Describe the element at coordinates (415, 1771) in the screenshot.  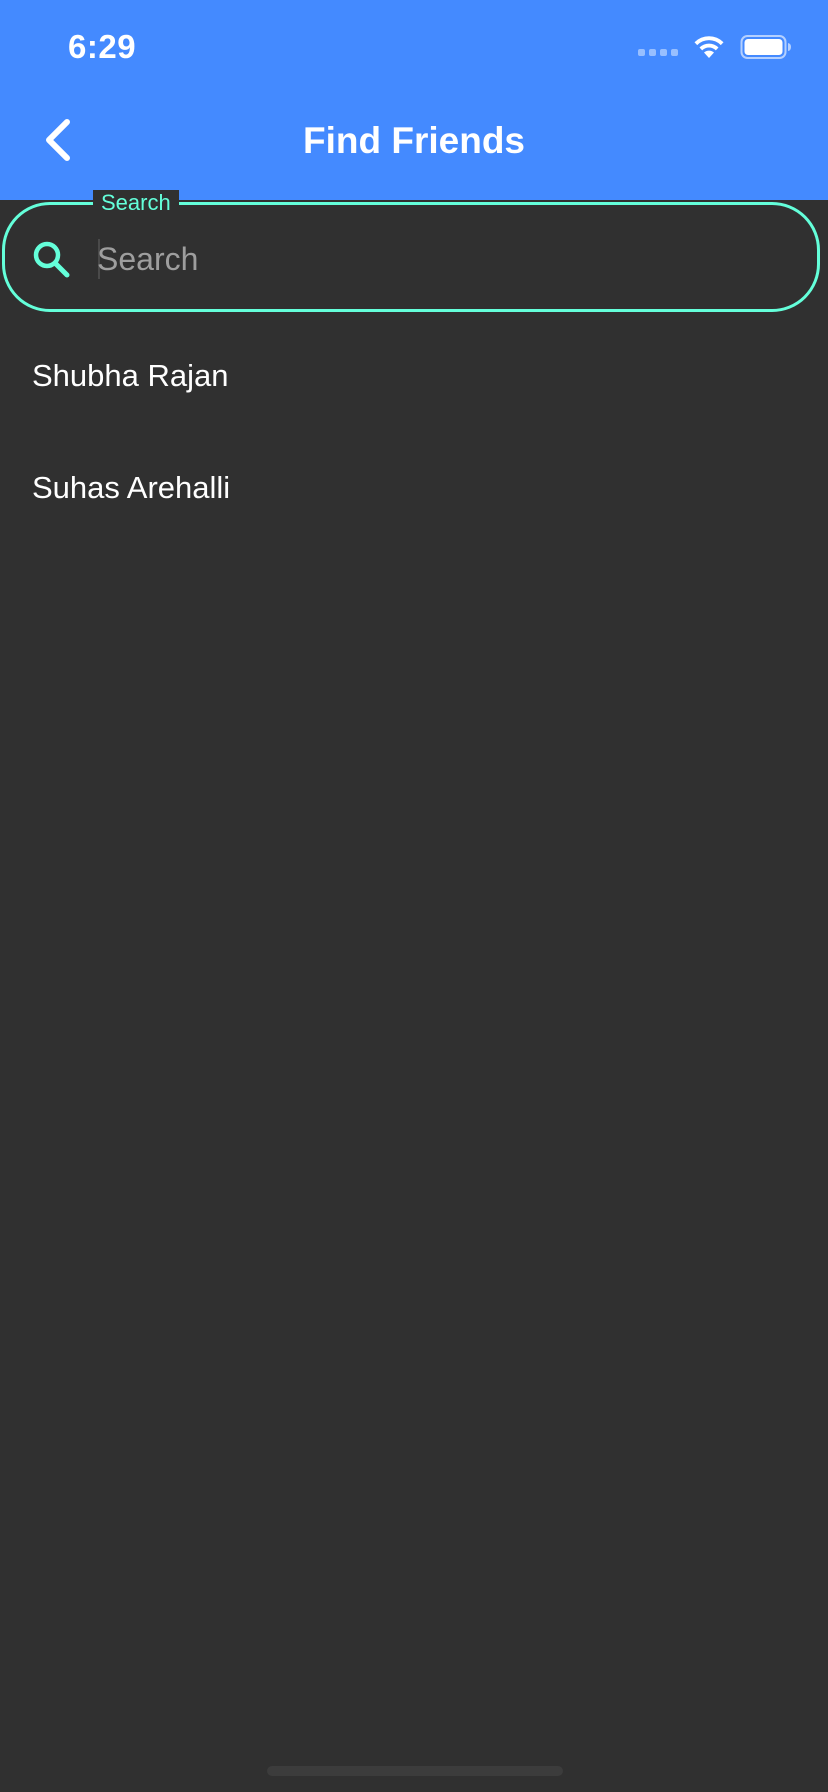
I see `home-indicator` at that location.